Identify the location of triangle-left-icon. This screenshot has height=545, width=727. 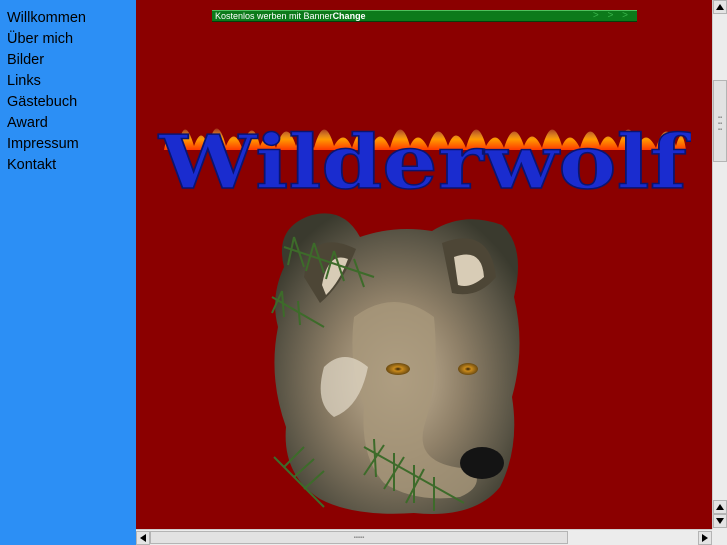
(143, 538).